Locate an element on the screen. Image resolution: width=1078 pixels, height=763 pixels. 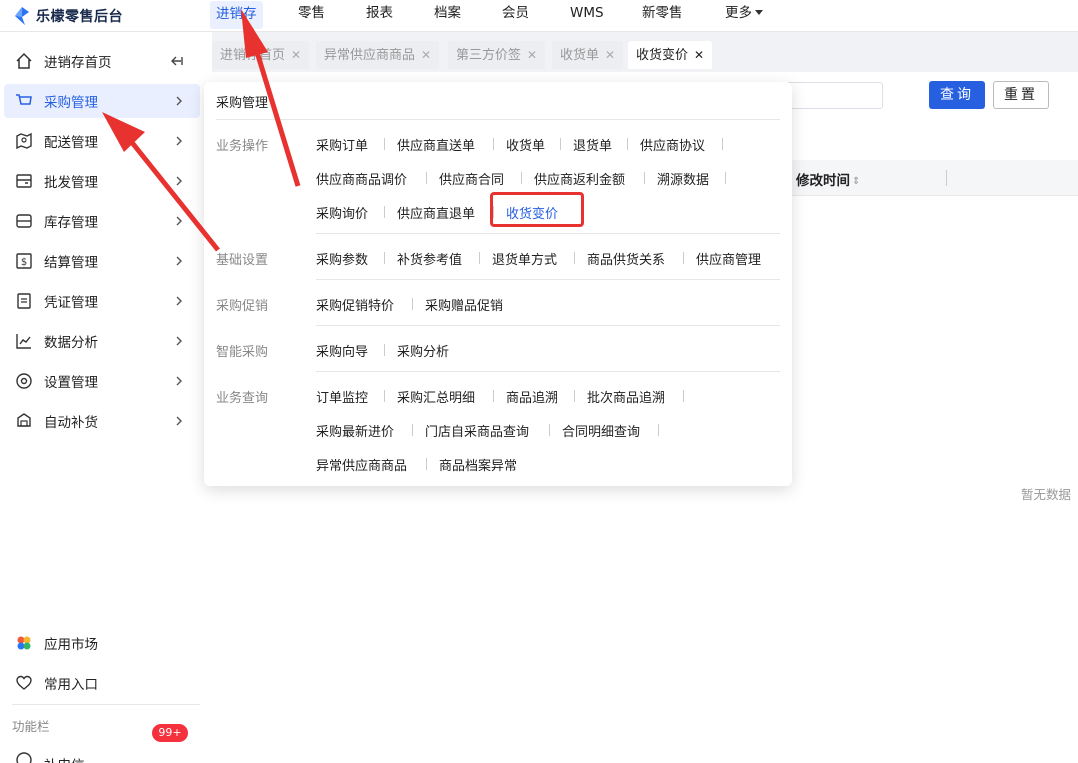
menu-link: 异常供应商商品 is located at coordinates (361, 464).